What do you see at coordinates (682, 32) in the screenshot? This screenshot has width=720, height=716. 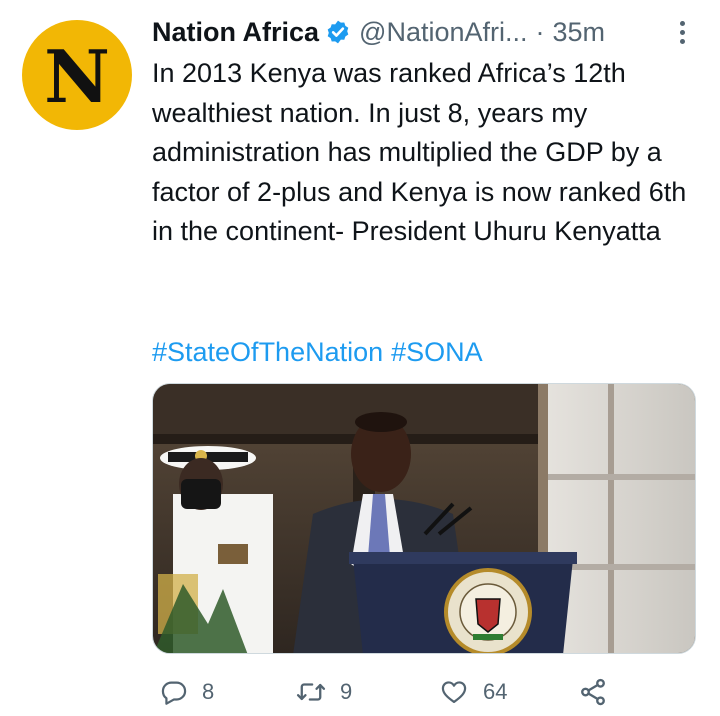 I see `more-options-icon` at bounding box center [682, 32].